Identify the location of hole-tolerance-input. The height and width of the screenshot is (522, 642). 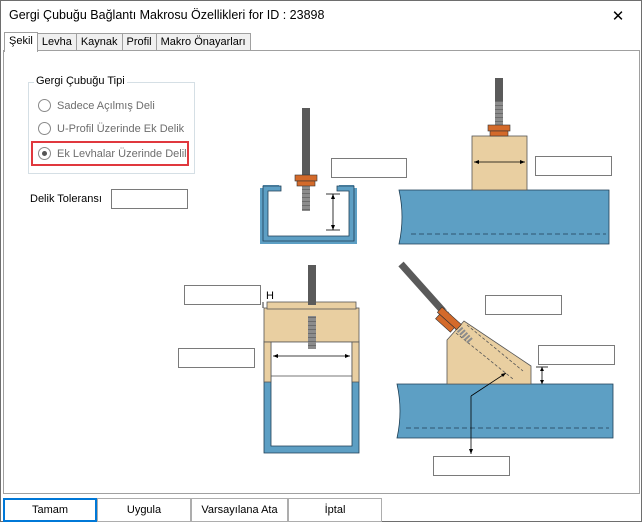
(149, 199).